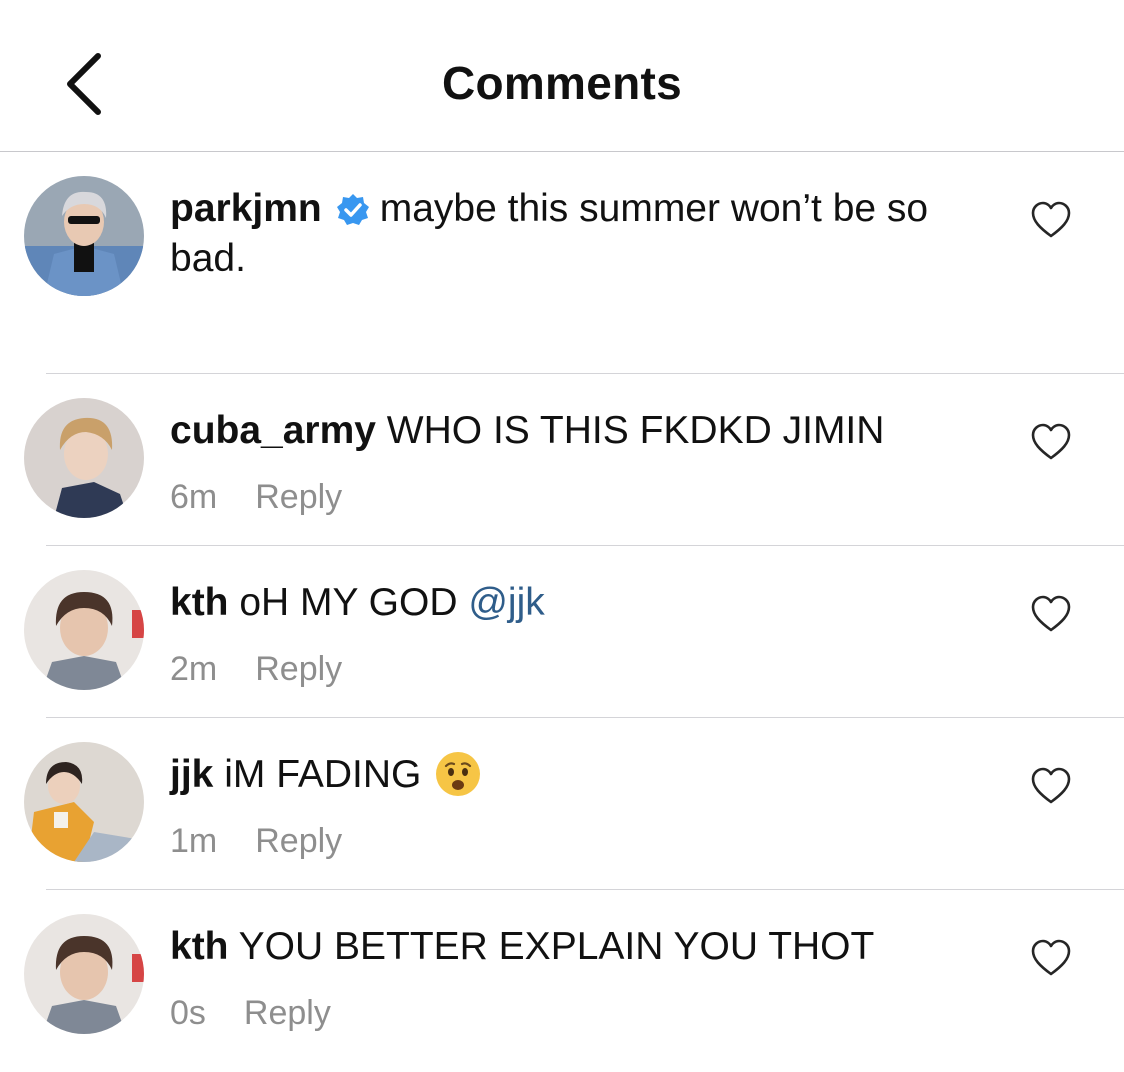 Image resolution: width=1124 pixels, height=1072 pixels. What do you see at coordinates (194, 669) in the screenshot?
I see `comment-time: 2m` at bounding box center [194, 669].